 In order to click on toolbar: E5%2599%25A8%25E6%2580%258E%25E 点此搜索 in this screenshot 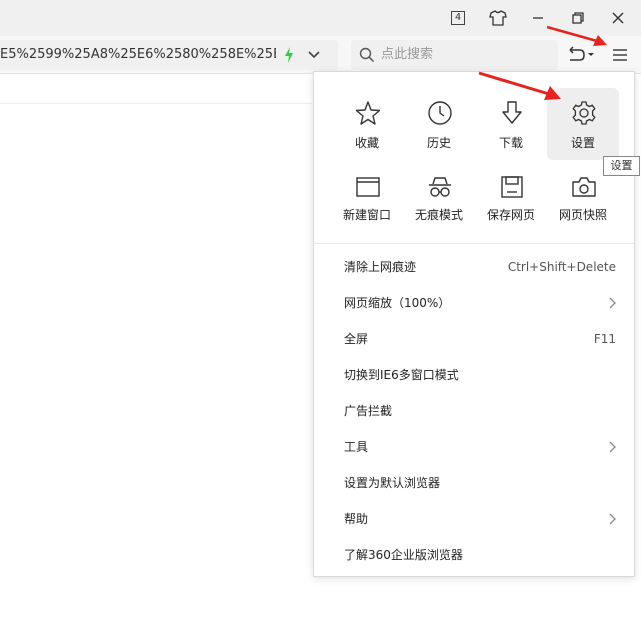, I will do `click(320, 55)`.